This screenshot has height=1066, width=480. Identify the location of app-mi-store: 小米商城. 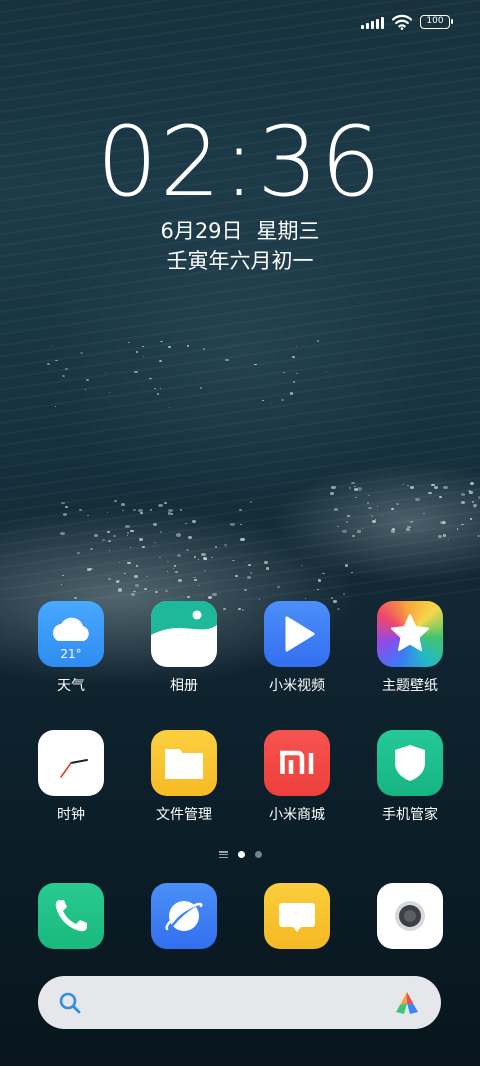
(297, 777).